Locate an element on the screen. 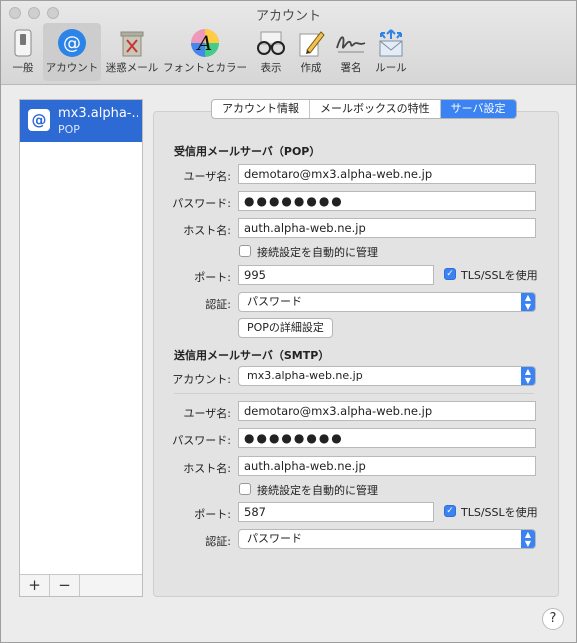 The image size is (577, 643). outgoing-port-field: 587 is located at coordinates (336, 512).